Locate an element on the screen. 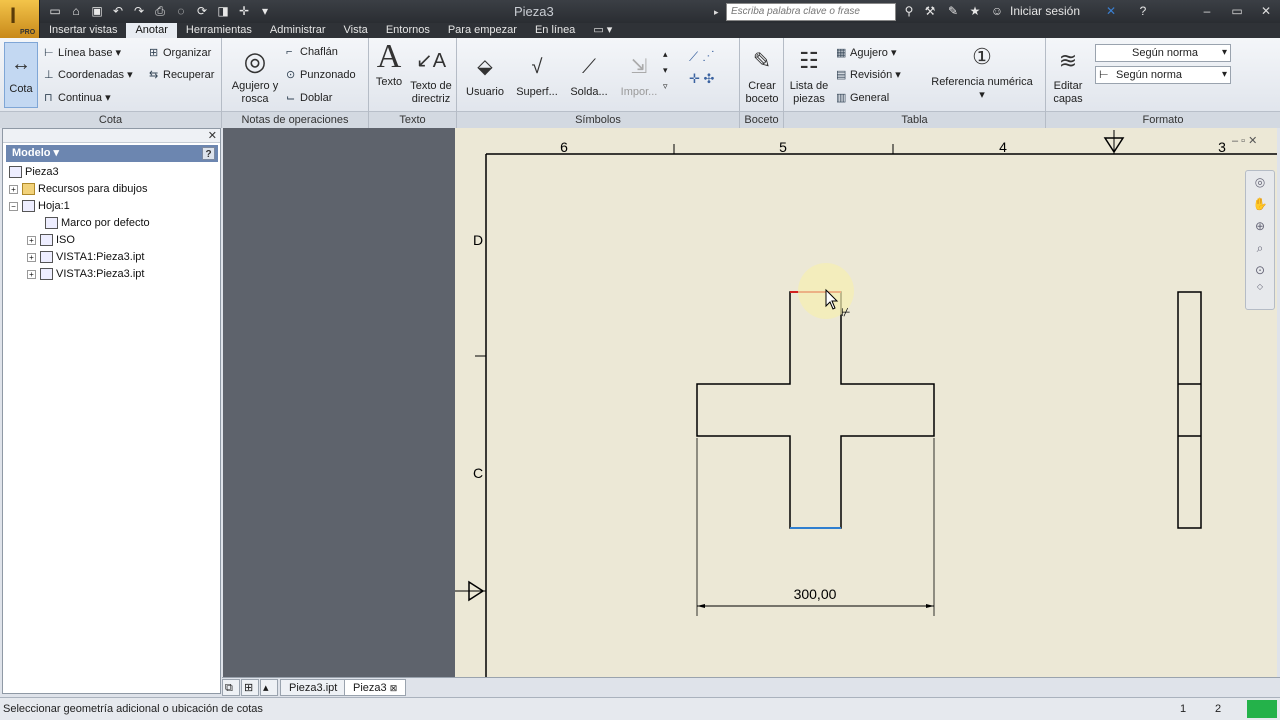  layer-dropdown: ⊢ Según norma is located at coordinates (1163, 75).